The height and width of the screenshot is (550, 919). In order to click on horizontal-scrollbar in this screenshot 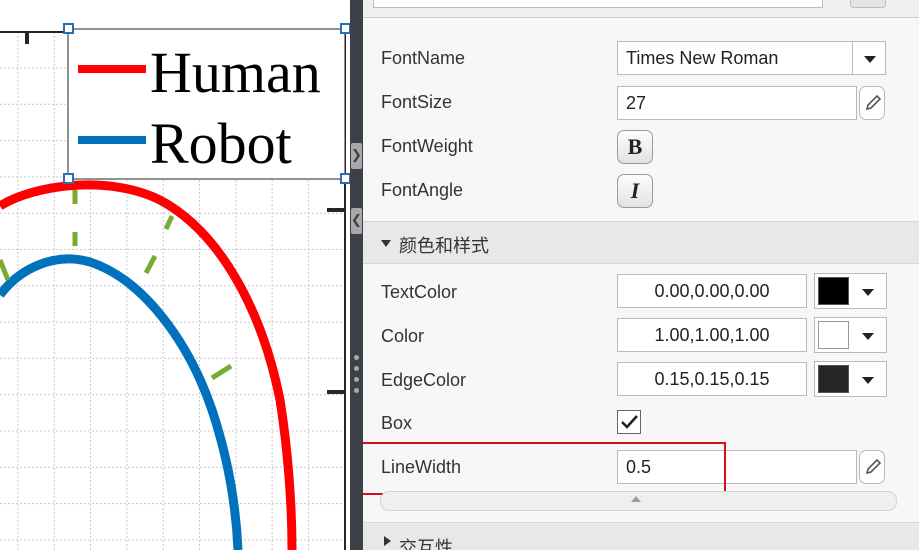, I will do `click(638, 501)`.